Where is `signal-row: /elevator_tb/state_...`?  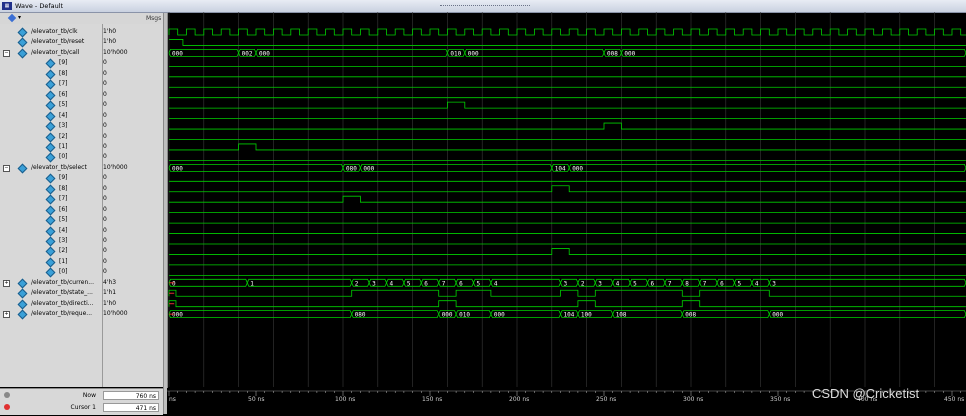
signal-row: /elevator_tb/state_... is located at coordinates (51, 293).